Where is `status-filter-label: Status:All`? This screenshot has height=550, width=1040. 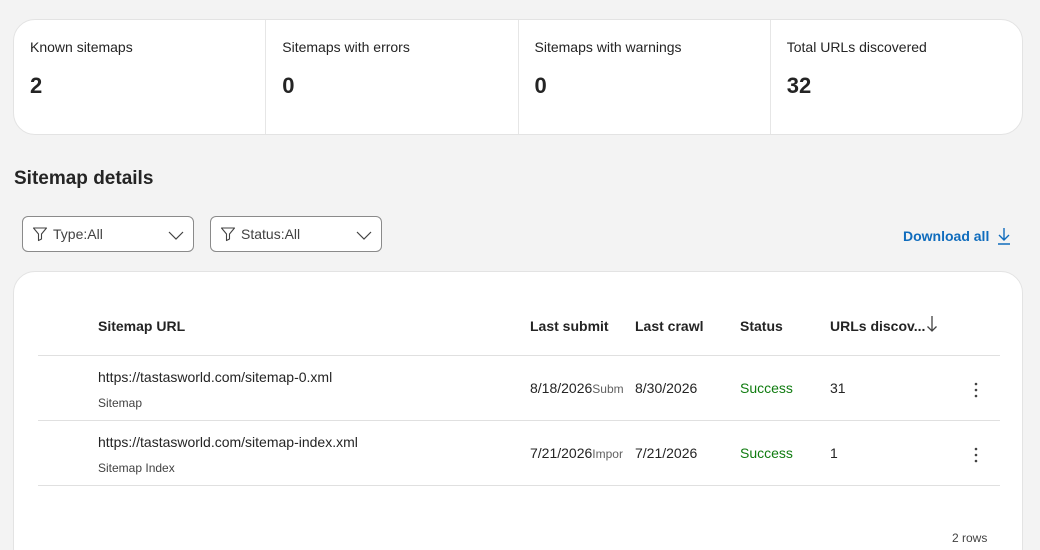
status-filter-label: Status:All is located at coordinates (271, 234).